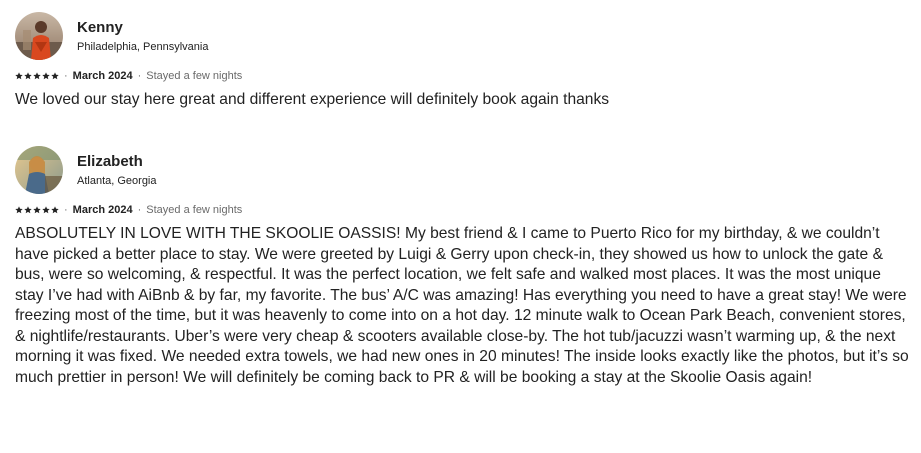  What do you see at coordinates (117, 180) in the screenshot?
I see `reviewer-location: Atlanta, Georgia` at bounding box center [117, 180].